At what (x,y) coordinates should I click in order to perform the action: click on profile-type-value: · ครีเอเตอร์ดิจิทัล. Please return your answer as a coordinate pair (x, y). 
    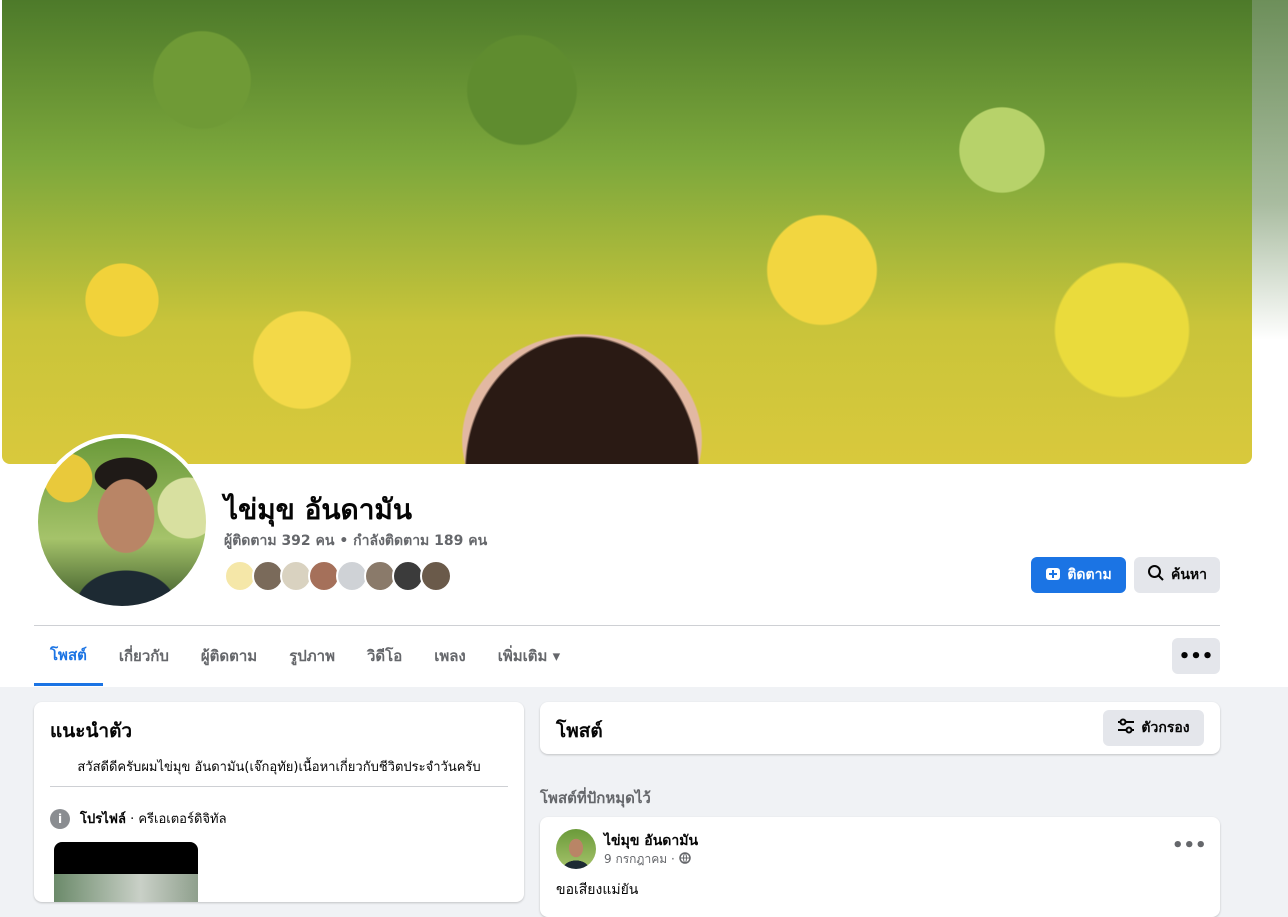
    Looking at the image, I should click on (176, 819).